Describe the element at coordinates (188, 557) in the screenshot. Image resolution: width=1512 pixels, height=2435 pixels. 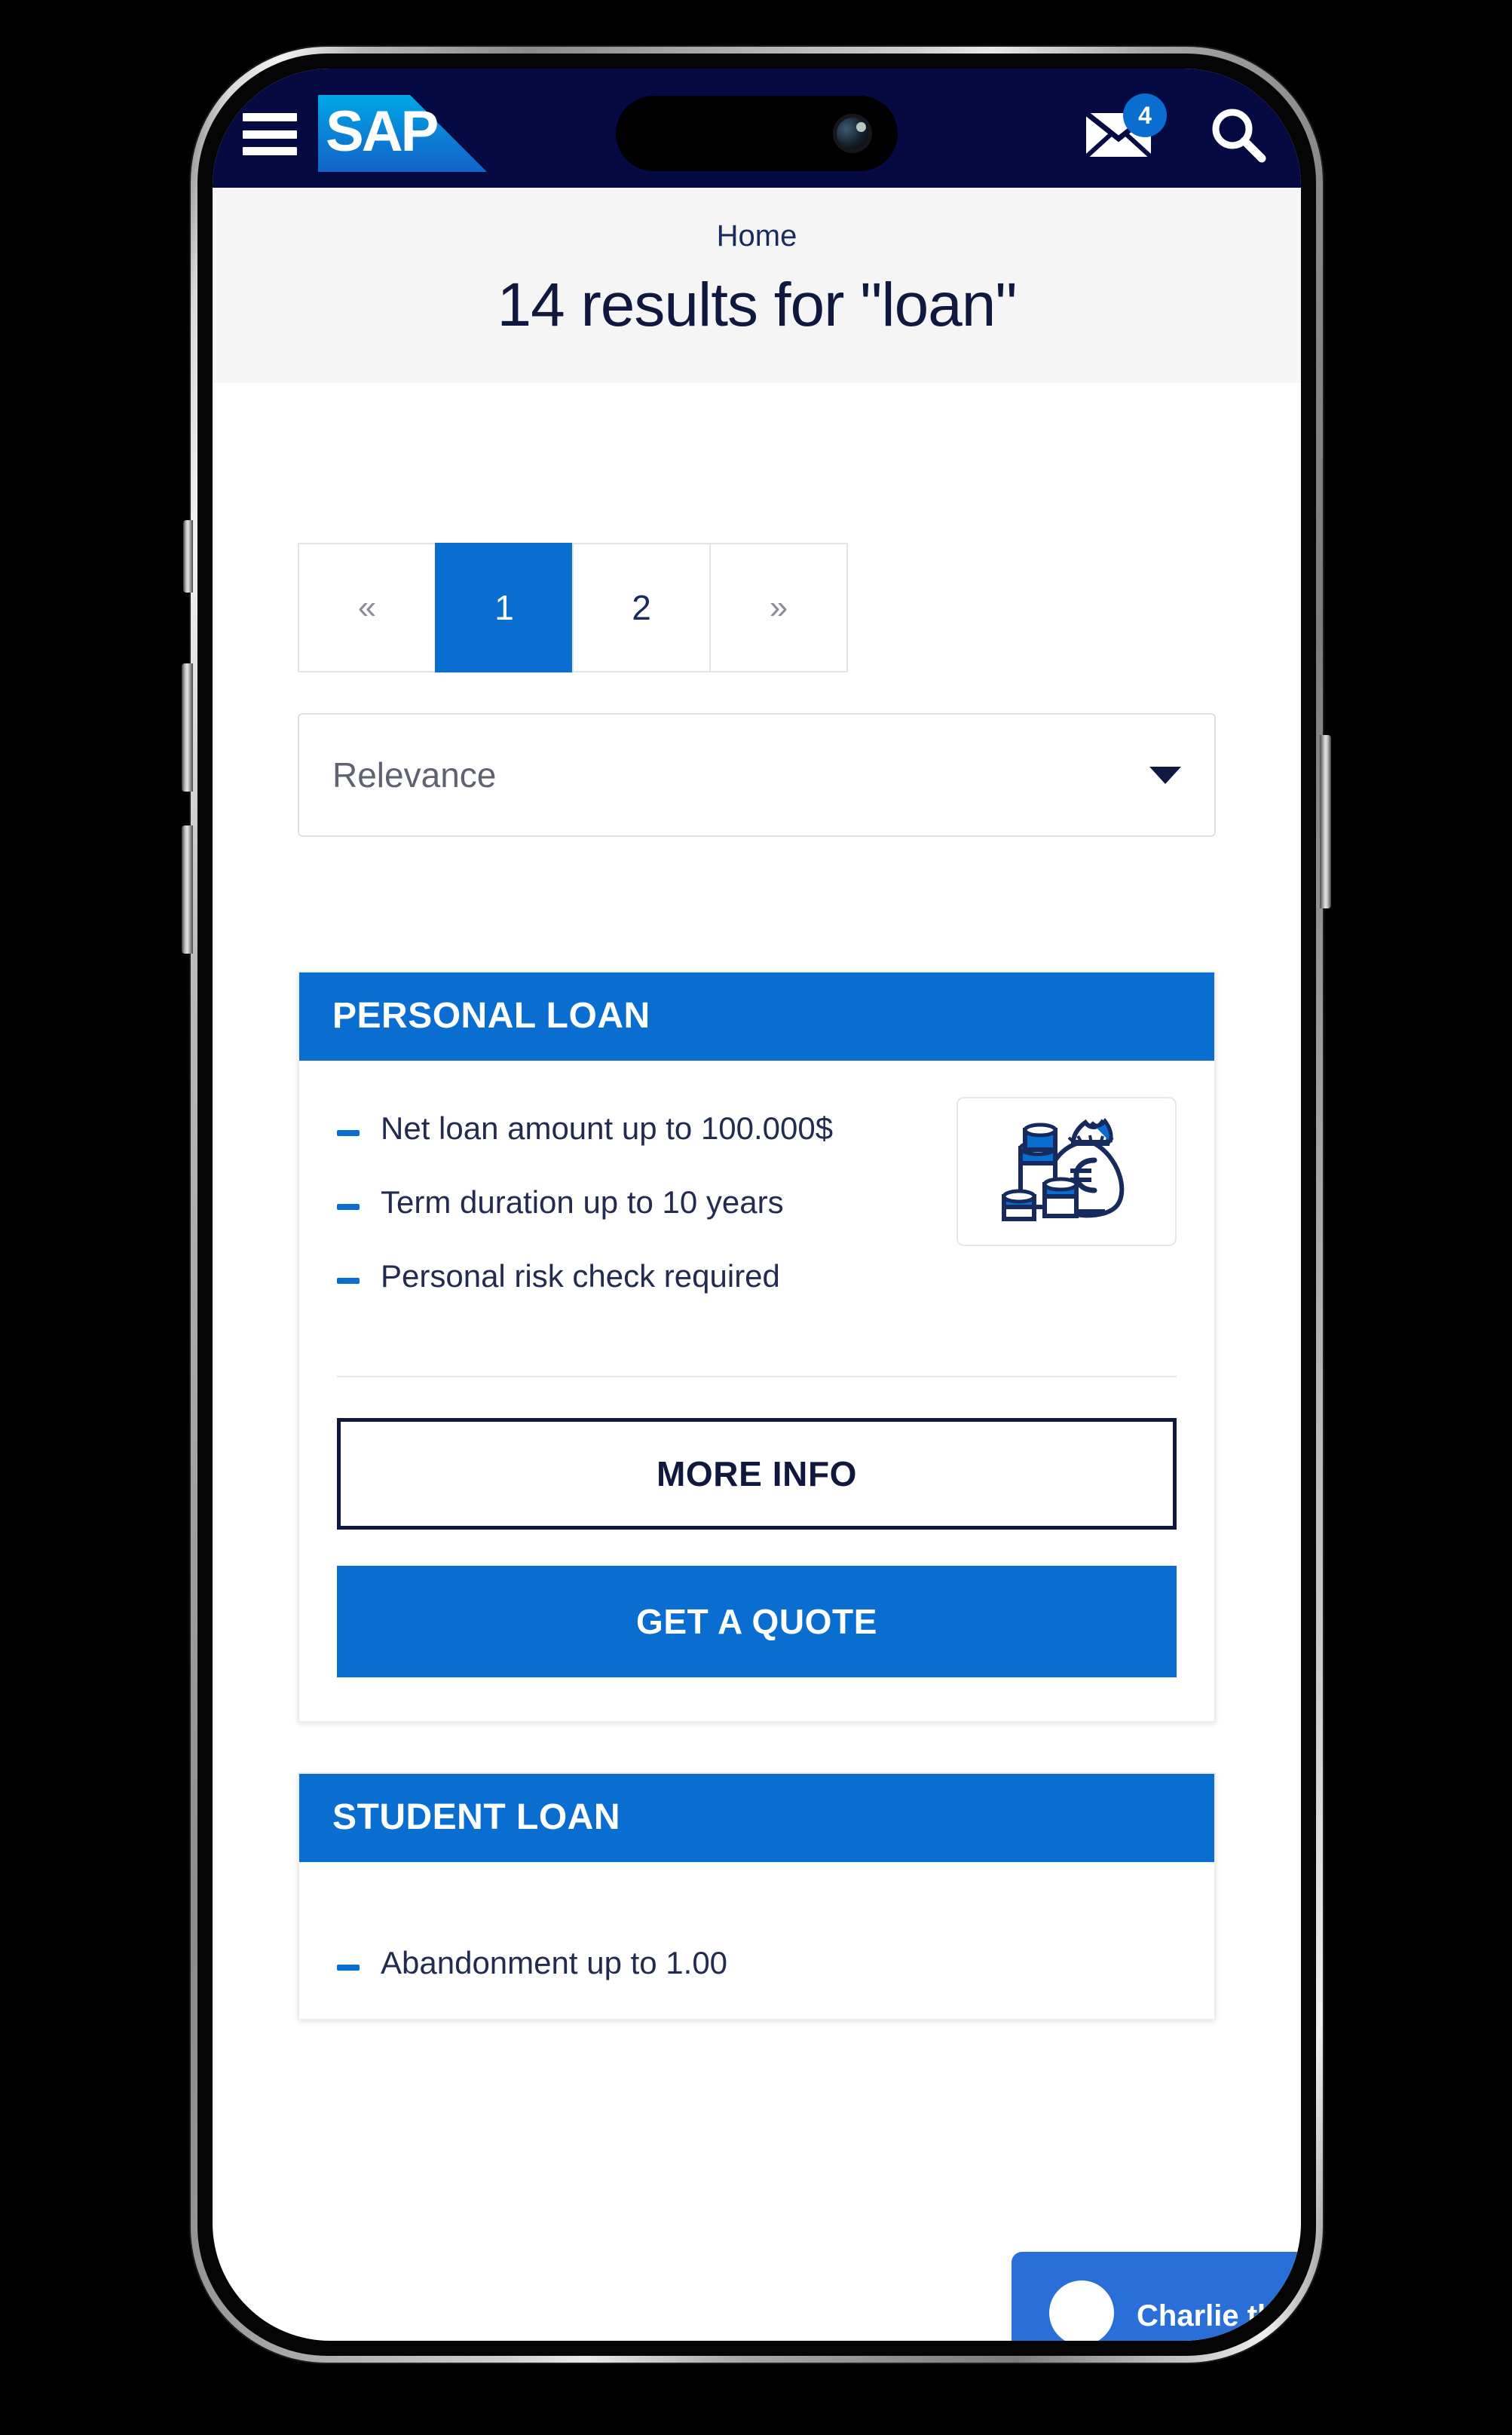
I see `silent-switch-button` at that location.